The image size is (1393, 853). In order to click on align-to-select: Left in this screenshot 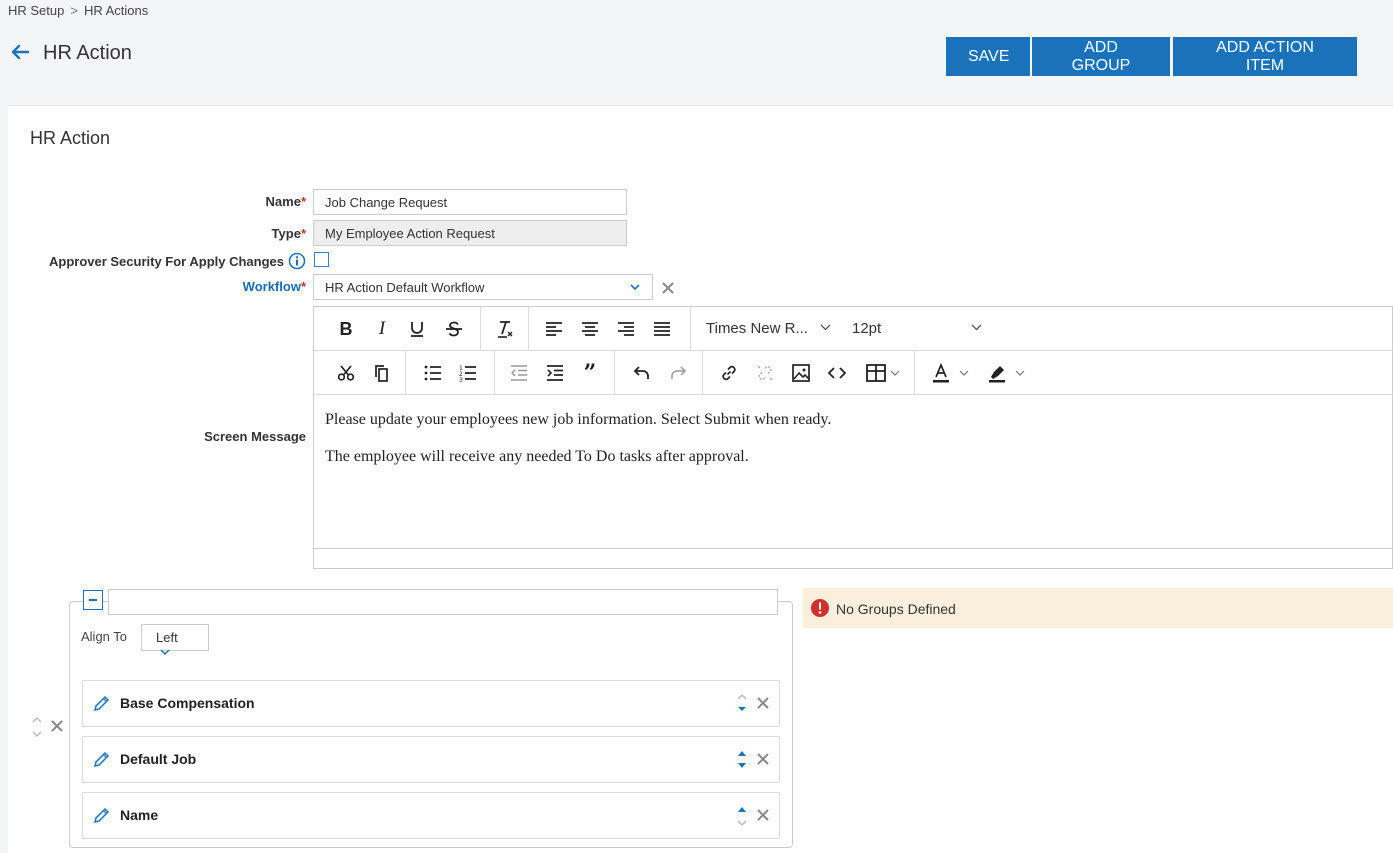, I will do `click(175, 640)`.